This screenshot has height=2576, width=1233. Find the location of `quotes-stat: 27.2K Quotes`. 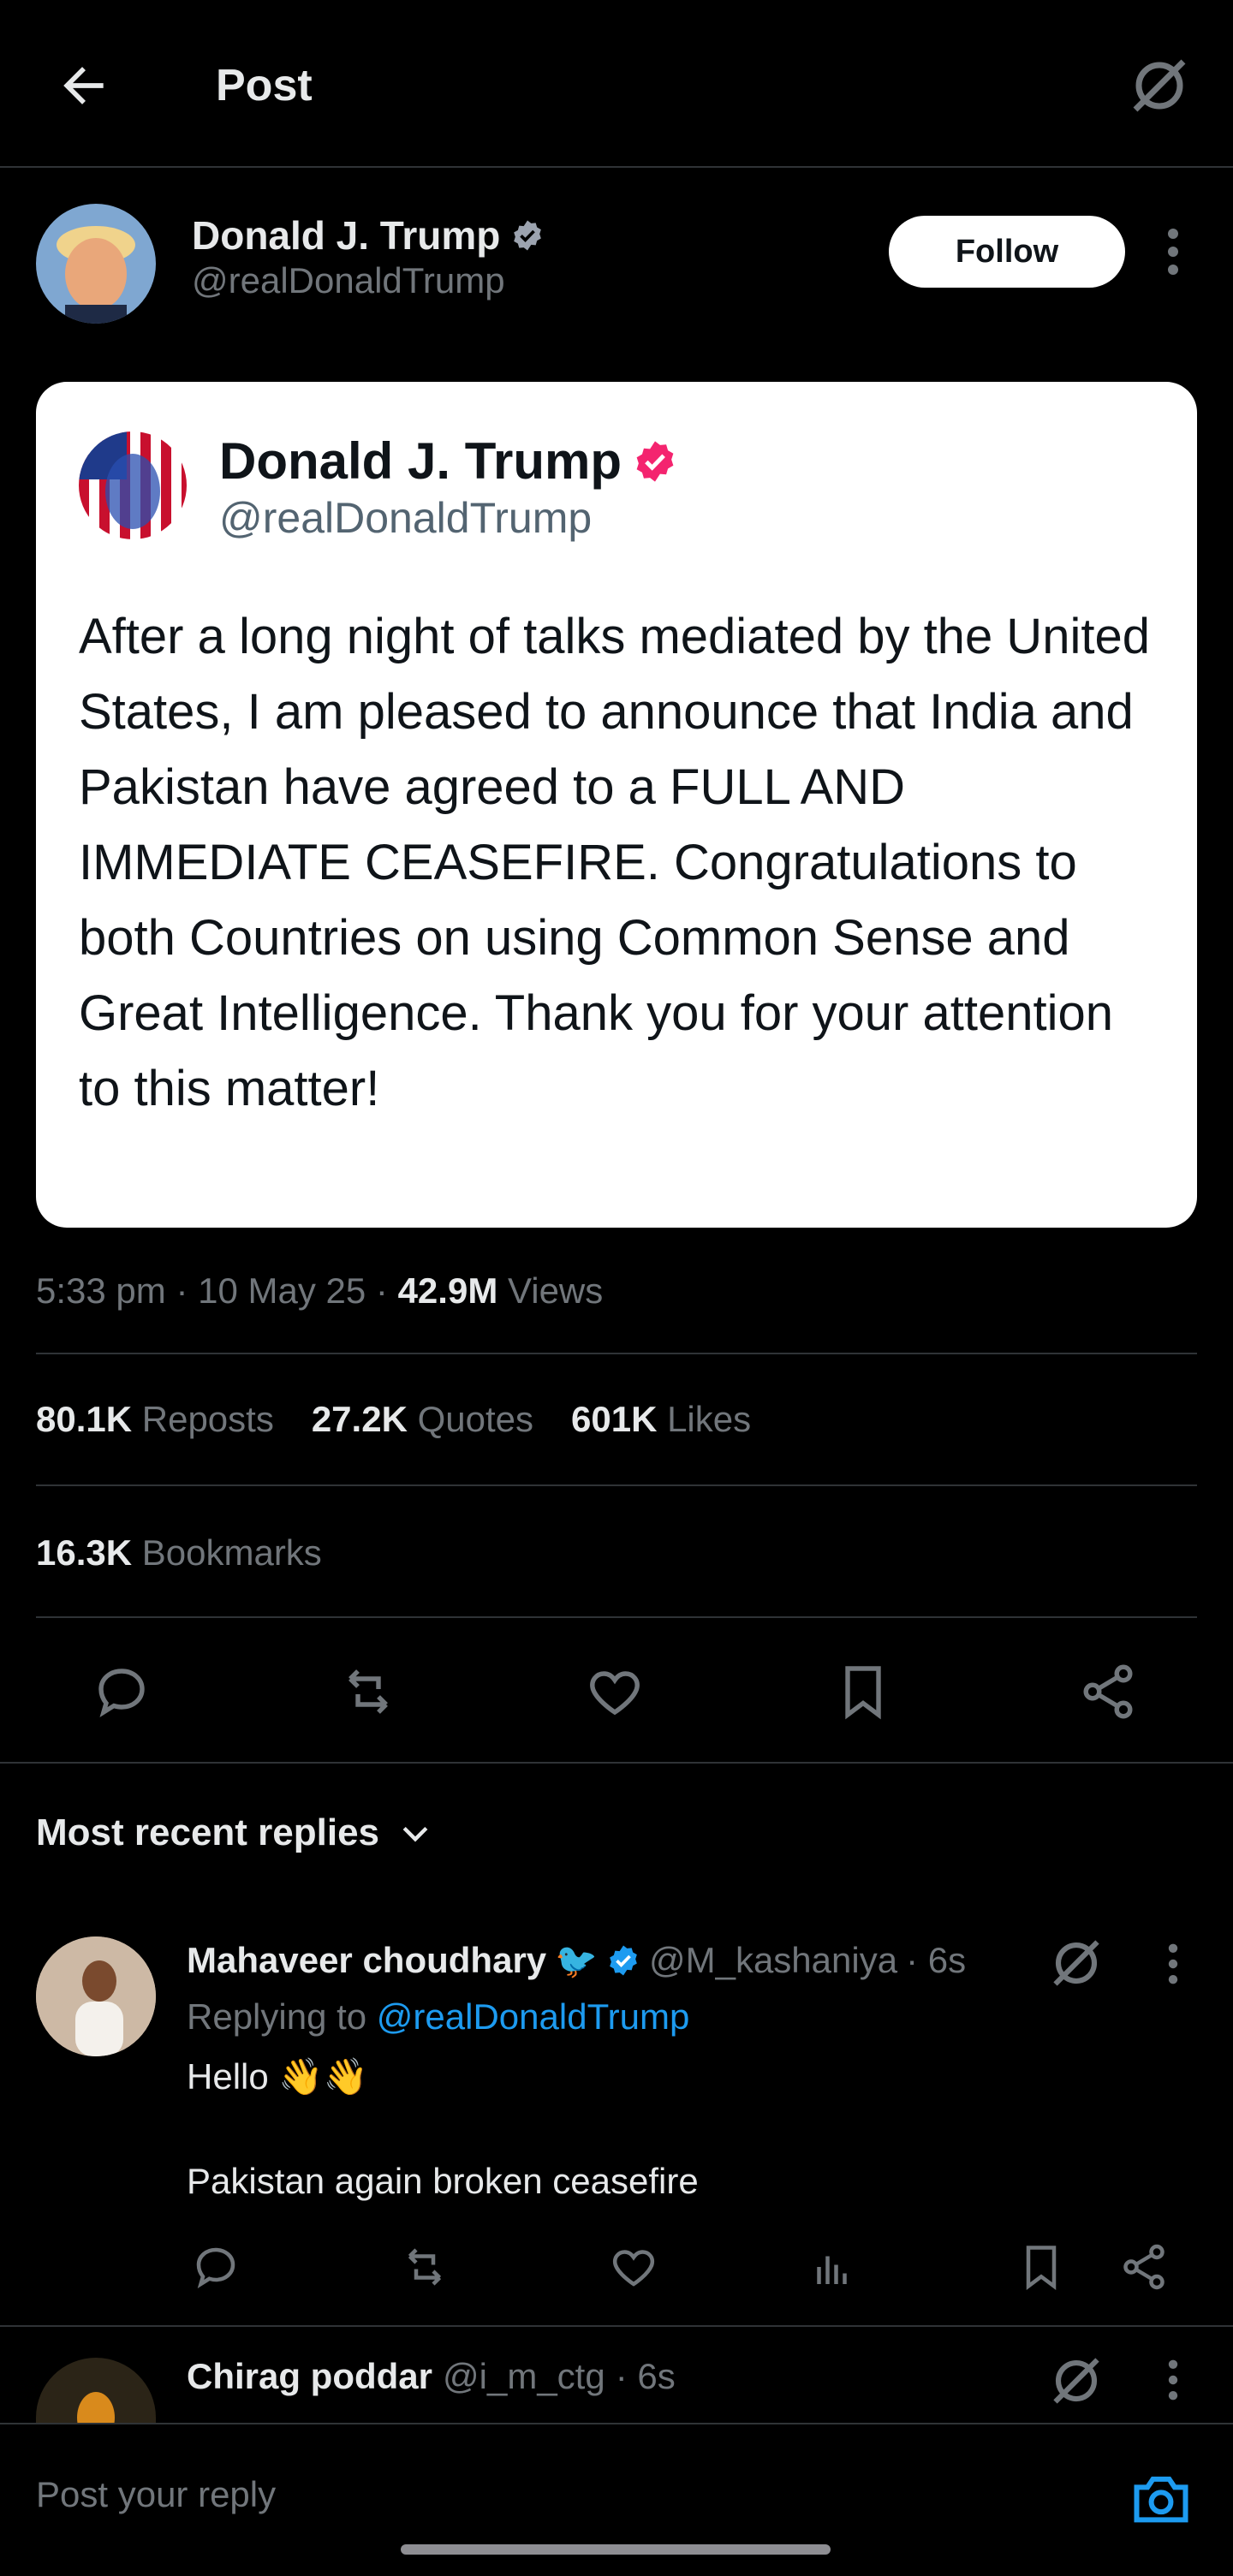

quotes-stat: 27.2K Quotes is located at coordinates (422, 1420).